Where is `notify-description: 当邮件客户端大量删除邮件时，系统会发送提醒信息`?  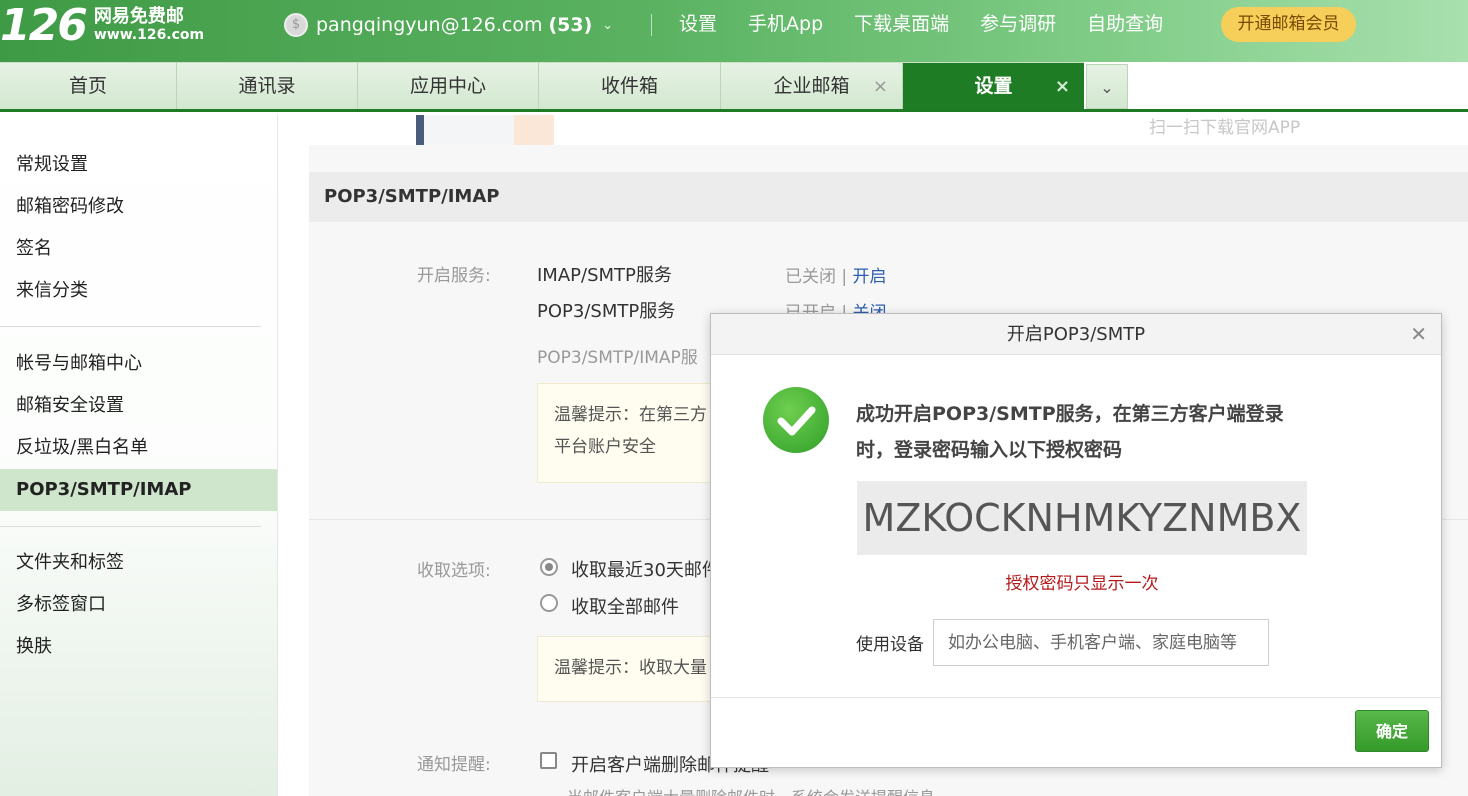 notify-description: 当邮件客户端大量删除邮件时，系统会发送提醒信息 is located at coordinates (751, 790).